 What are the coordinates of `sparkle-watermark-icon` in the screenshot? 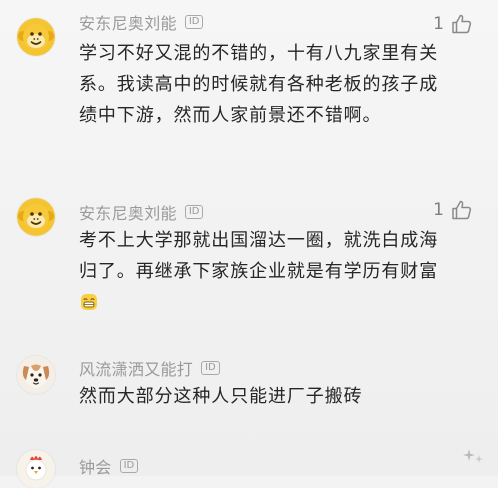 It's located at (473, 456).